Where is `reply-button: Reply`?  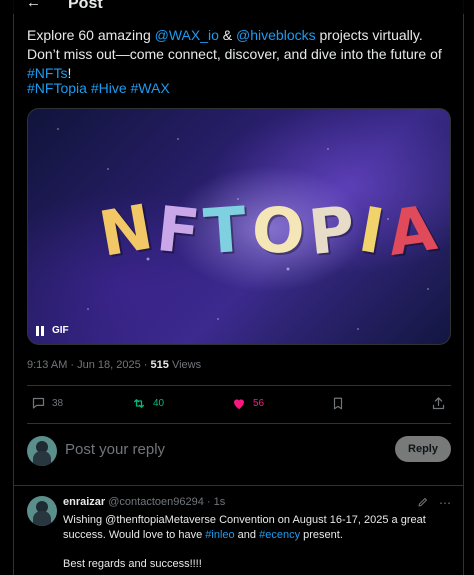
reply-button: Reply is located at coordinates (423, 449).